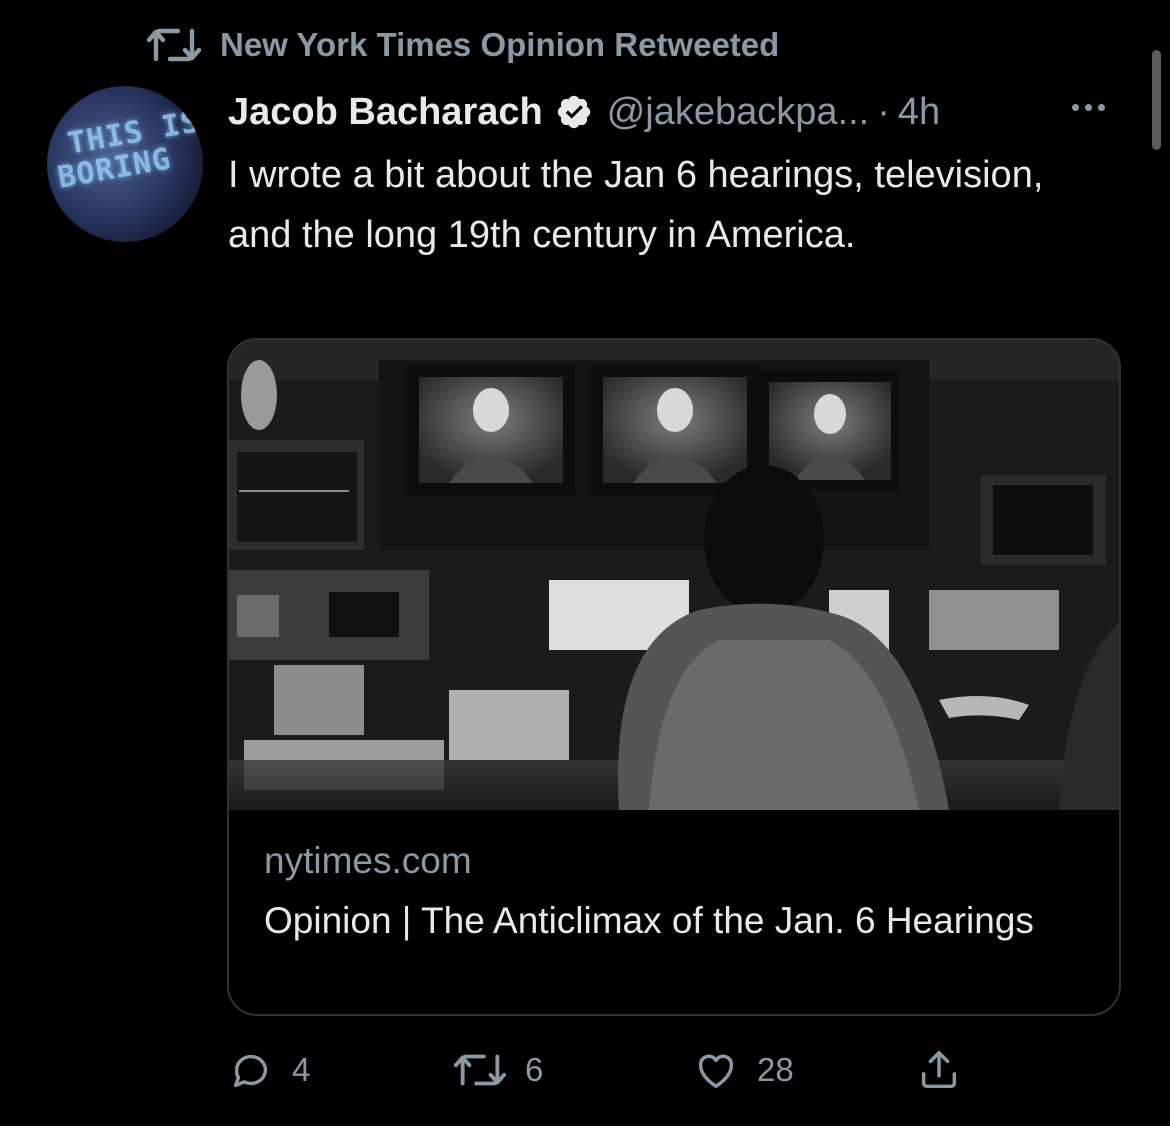  What do you see at coordinates (743, 1070) in the screenshot?
I see `like-button: 28` at bounding box center [743, 1070].